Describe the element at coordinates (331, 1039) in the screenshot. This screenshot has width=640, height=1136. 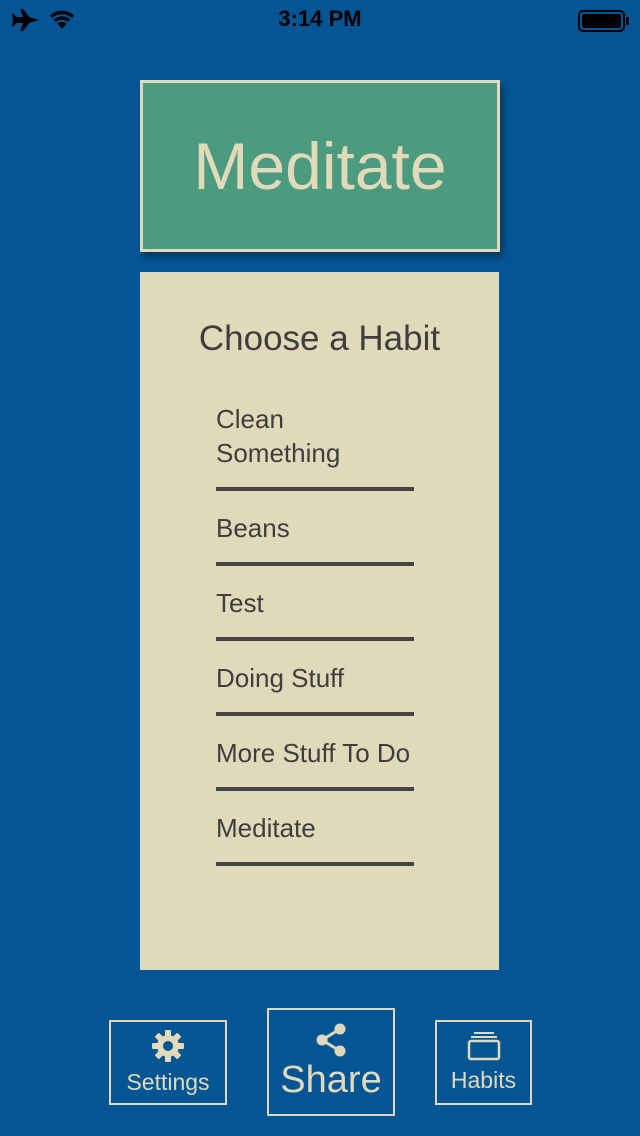
I see `share-icon` at that location.